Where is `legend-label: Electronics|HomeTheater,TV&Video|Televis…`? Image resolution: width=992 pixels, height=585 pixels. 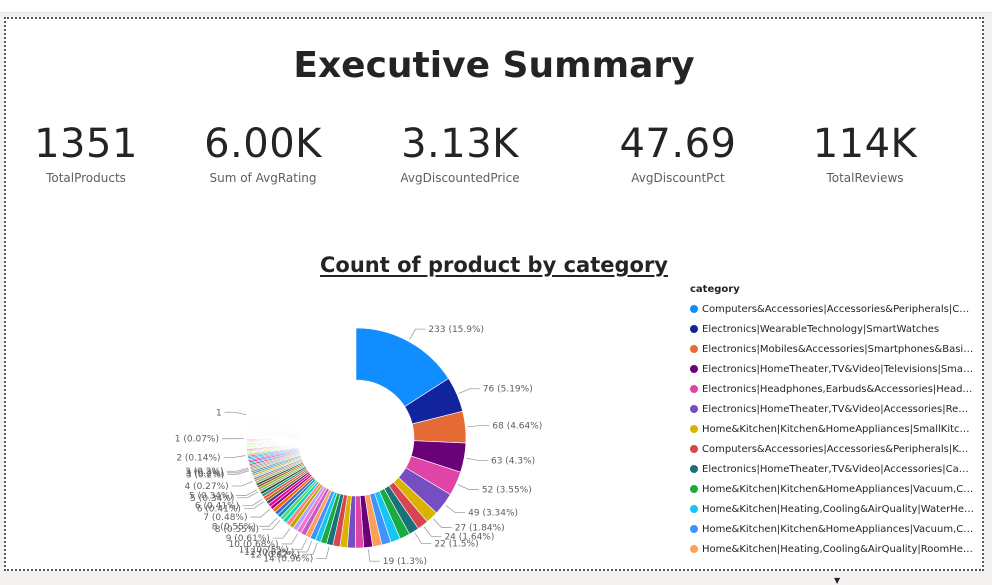 legend-label: Electronics|HomeTheater,TV&Video|Televis… is located at coordinates (838, 369).